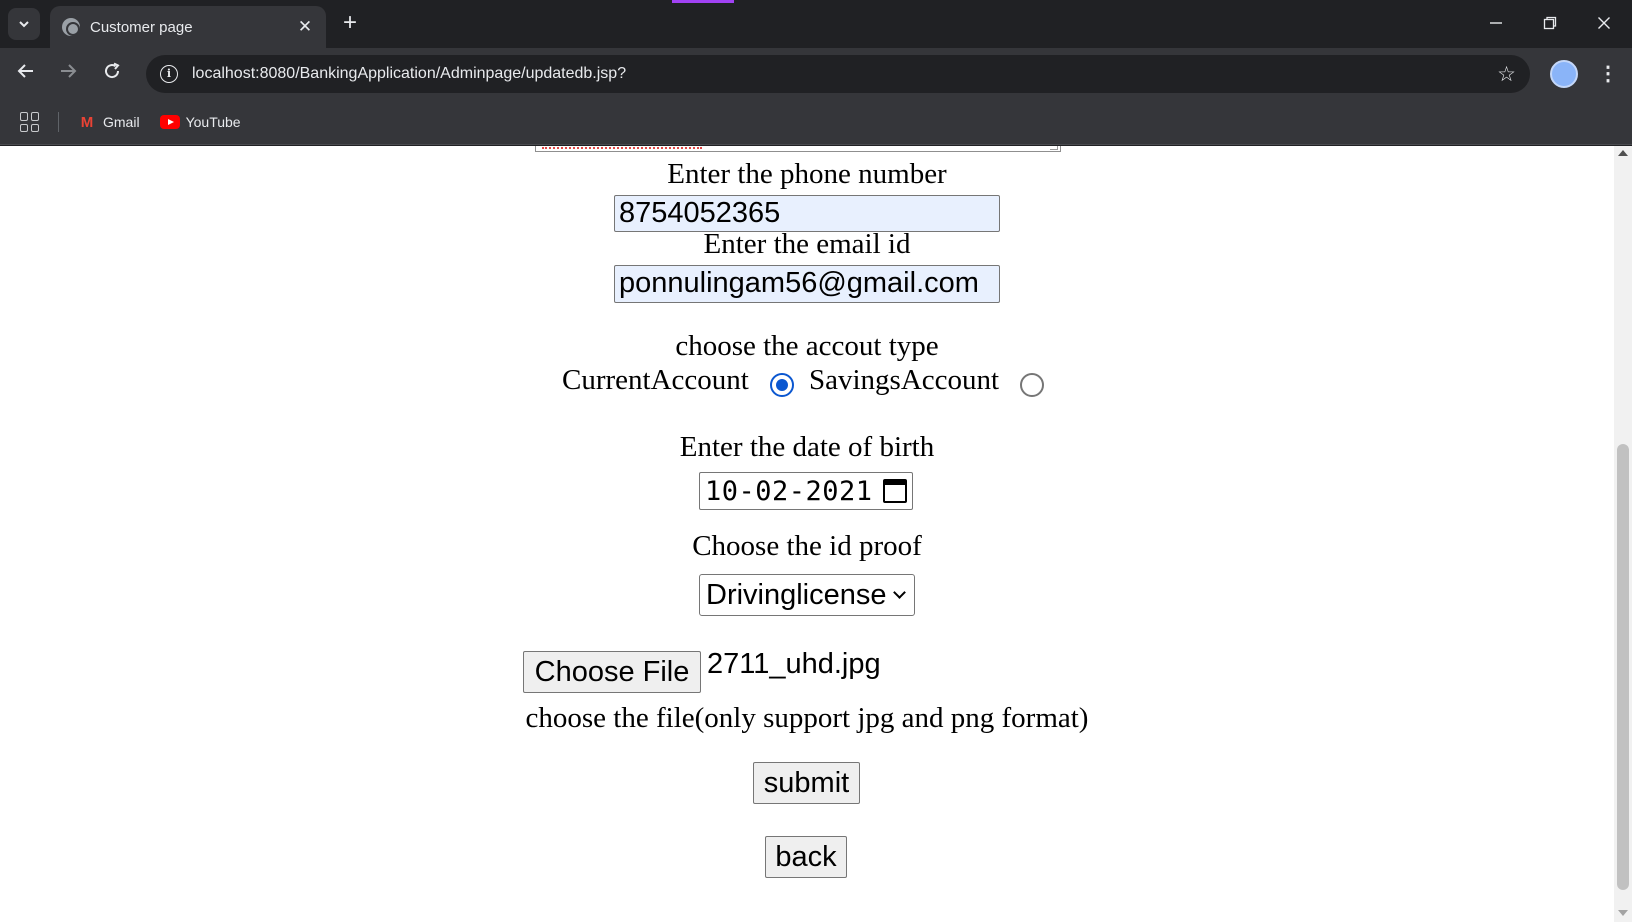 Image resolution: width=1632 pixels, height=922 pixels. I want to click on arrow-right-icon, so click(69, 71).